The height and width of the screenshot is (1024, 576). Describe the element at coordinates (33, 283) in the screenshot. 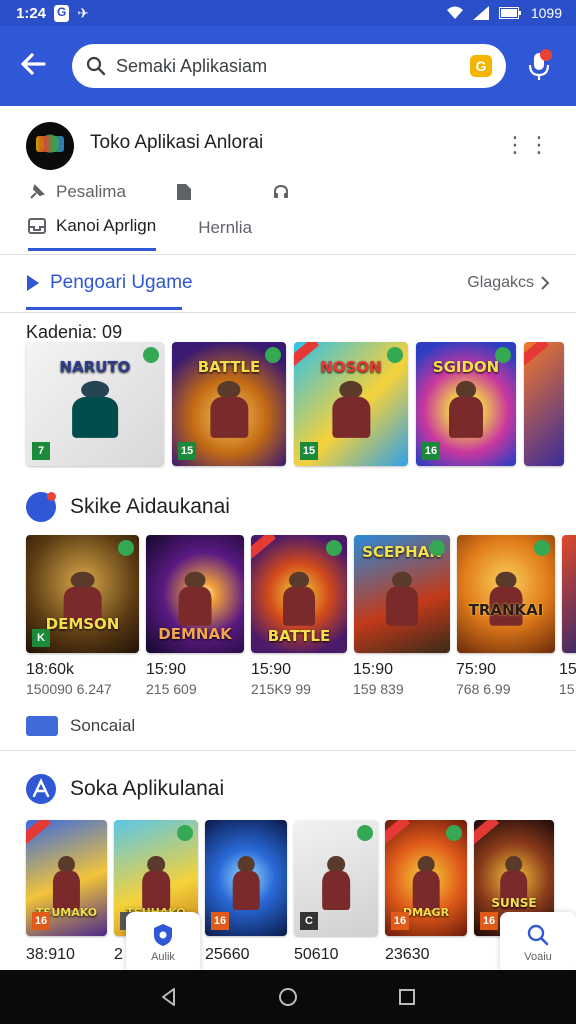

I see `play-triangle-icon` at that location.